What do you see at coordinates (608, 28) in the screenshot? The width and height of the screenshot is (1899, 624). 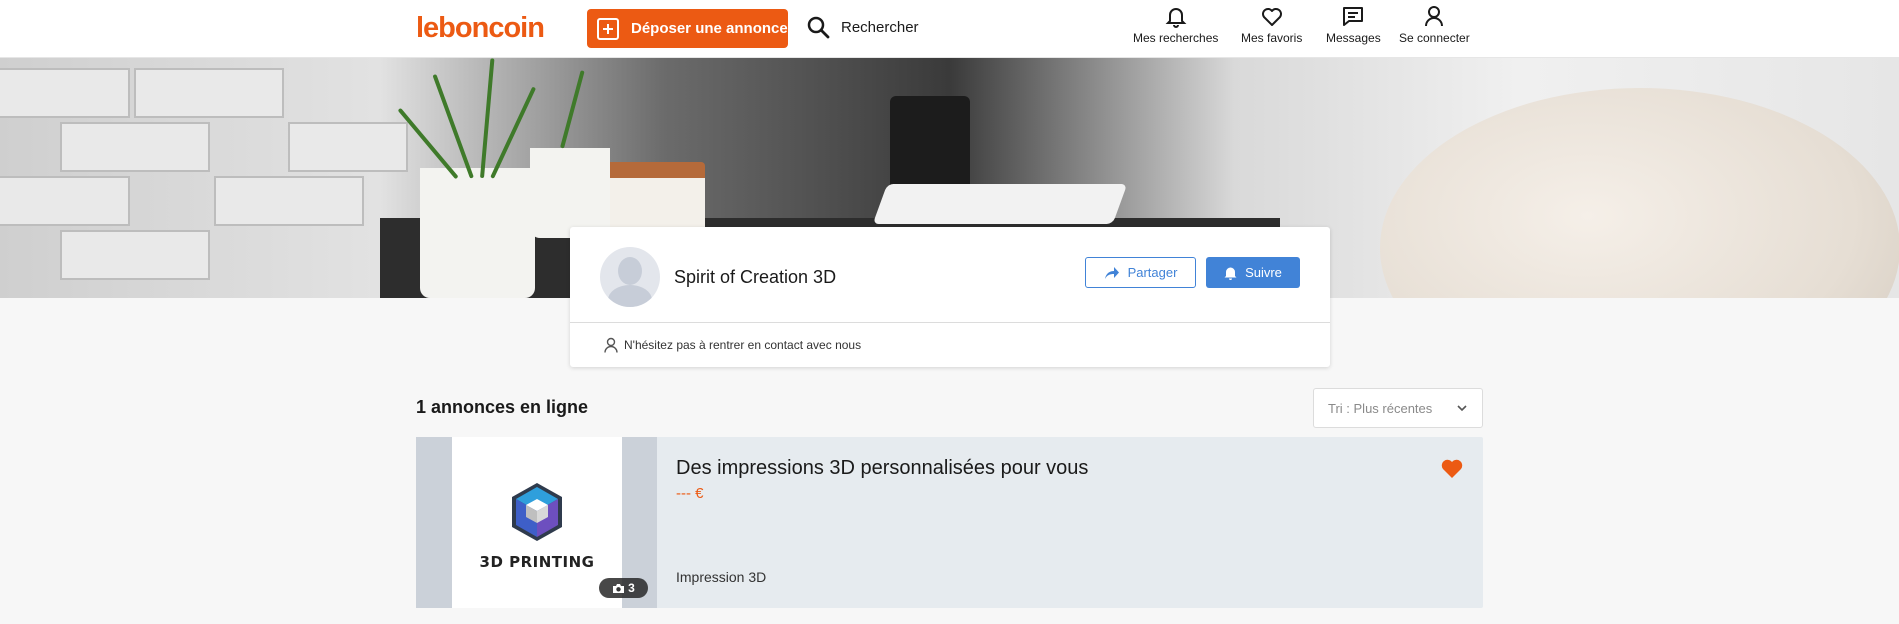 I see `plus-icon` at bounding box center [608, 28].